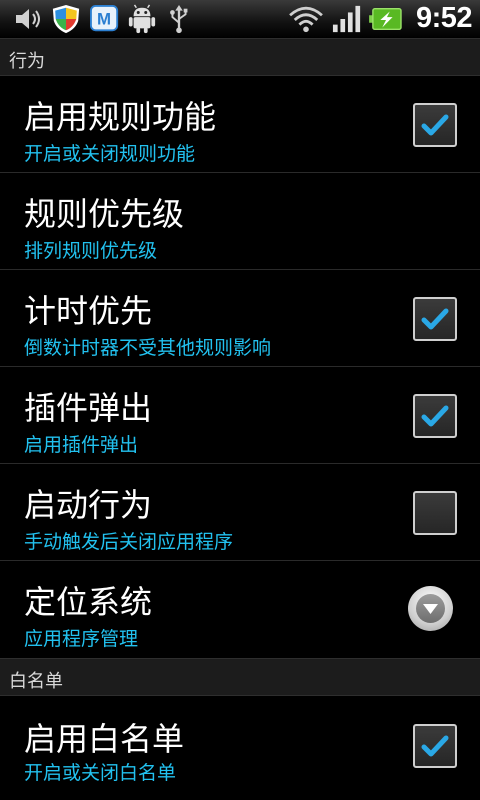  Describe the element at coordinates (66, 19) in the screenshot. I see `shield-icon` at that location.